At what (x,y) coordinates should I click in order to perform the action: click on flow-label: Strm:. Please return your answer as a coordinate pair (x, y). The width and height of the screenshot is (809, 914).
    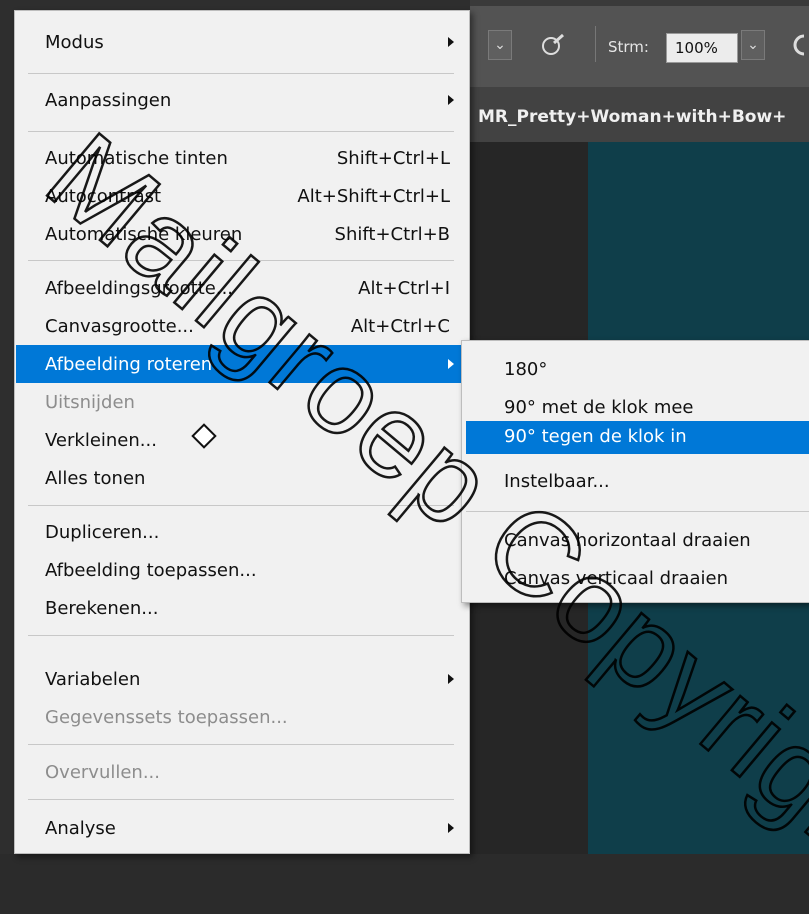
    Looking at the image, I should click on (628, 47).